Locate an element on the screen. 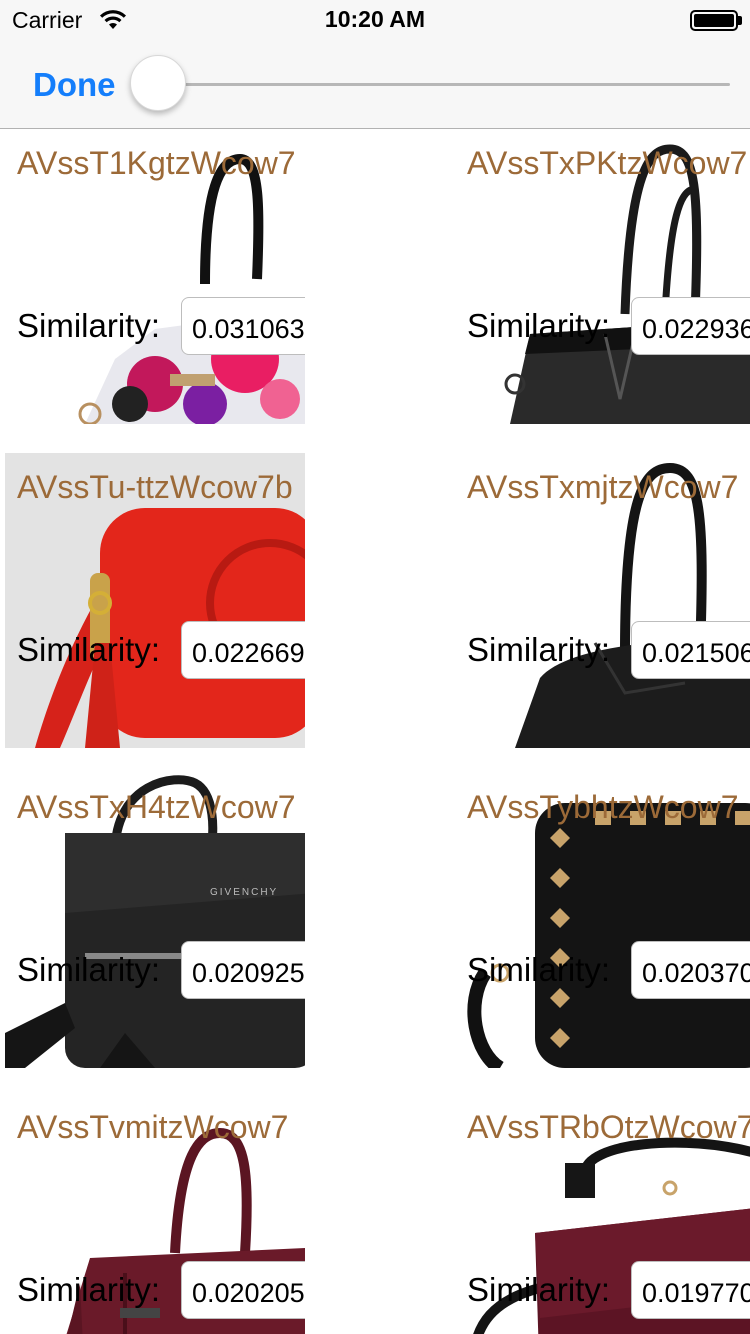 Image resolution: width=750 pixels, height=1334 pixels. result-cell: AVssTvmitzWcow7 Similarity: 0.020205 is located at coordinates (155, 1213).